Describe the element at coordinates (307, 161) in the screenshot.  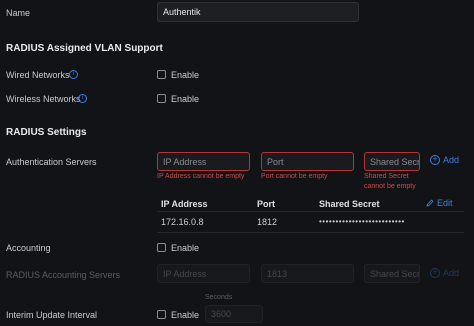
I see `auth-port-input: Port` at that location.